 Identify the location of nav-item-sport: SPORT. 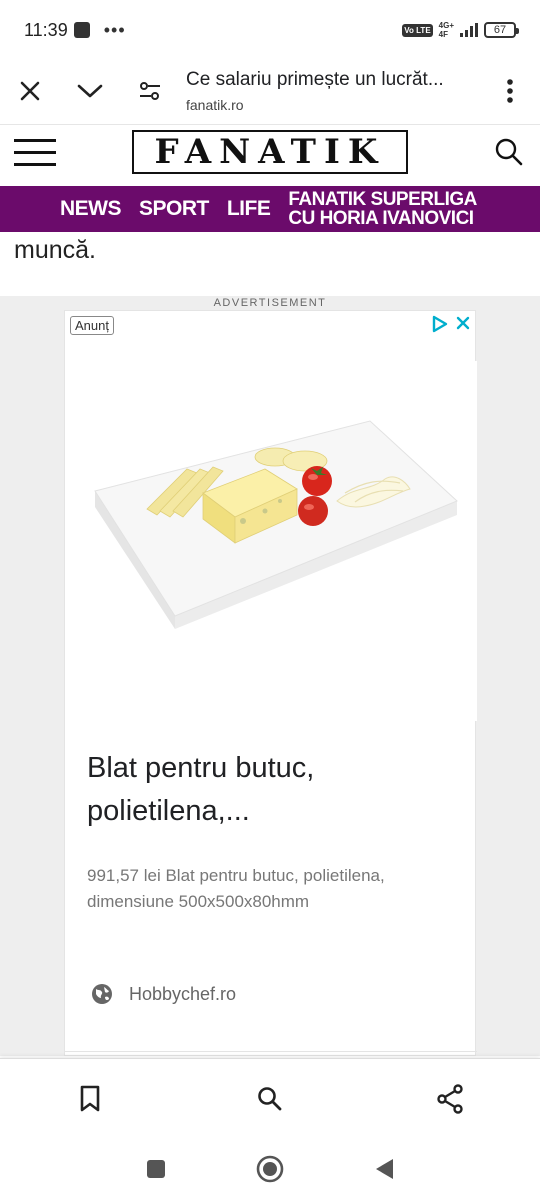
(174, 209).